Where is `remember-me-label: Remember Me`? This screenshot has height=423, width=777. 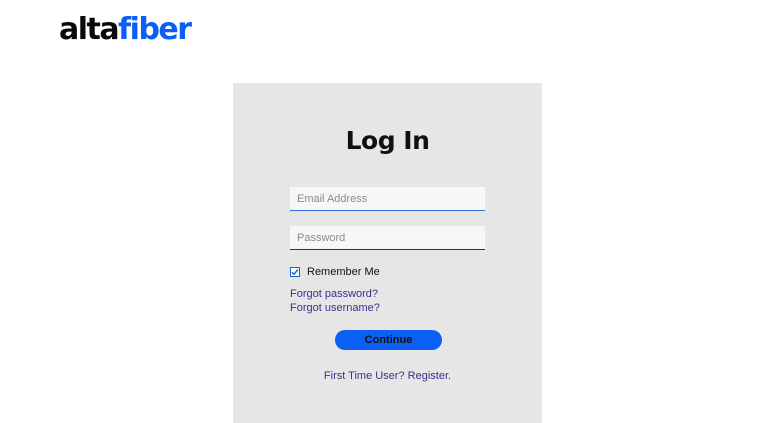
remember-me-label: Remember Me is located at coordinates (343, 272).